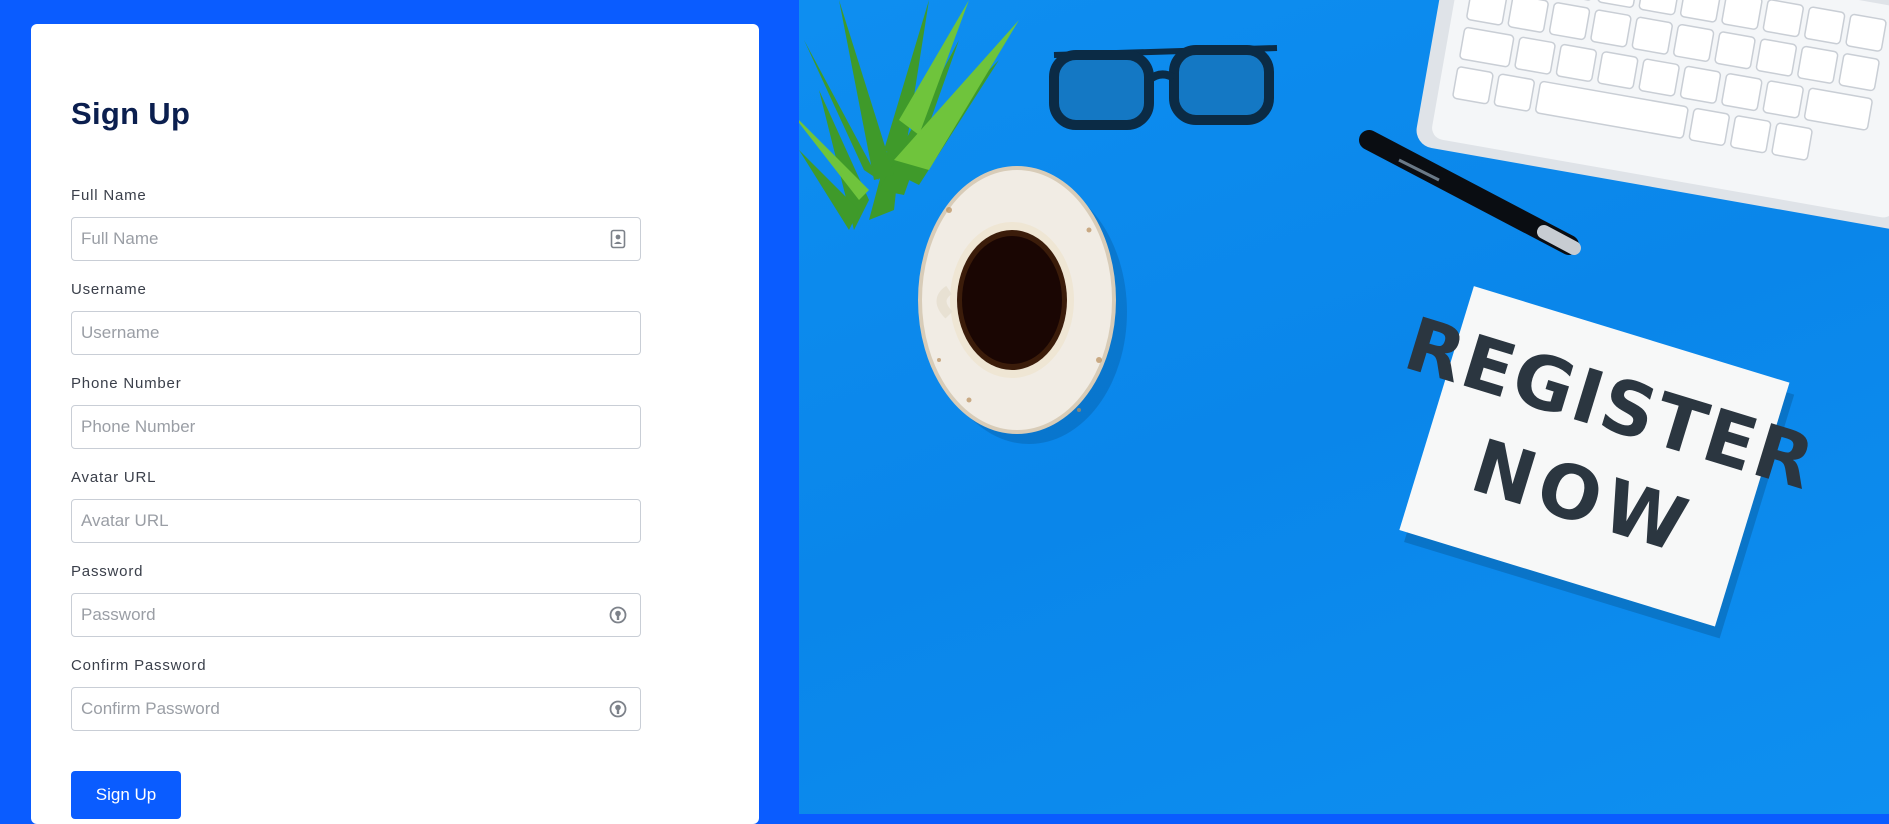 This screenshot has height=824, width=1889. Describe the element at coordinates (109, 289) in the screenshot. I see `username-label: Username` at that location.